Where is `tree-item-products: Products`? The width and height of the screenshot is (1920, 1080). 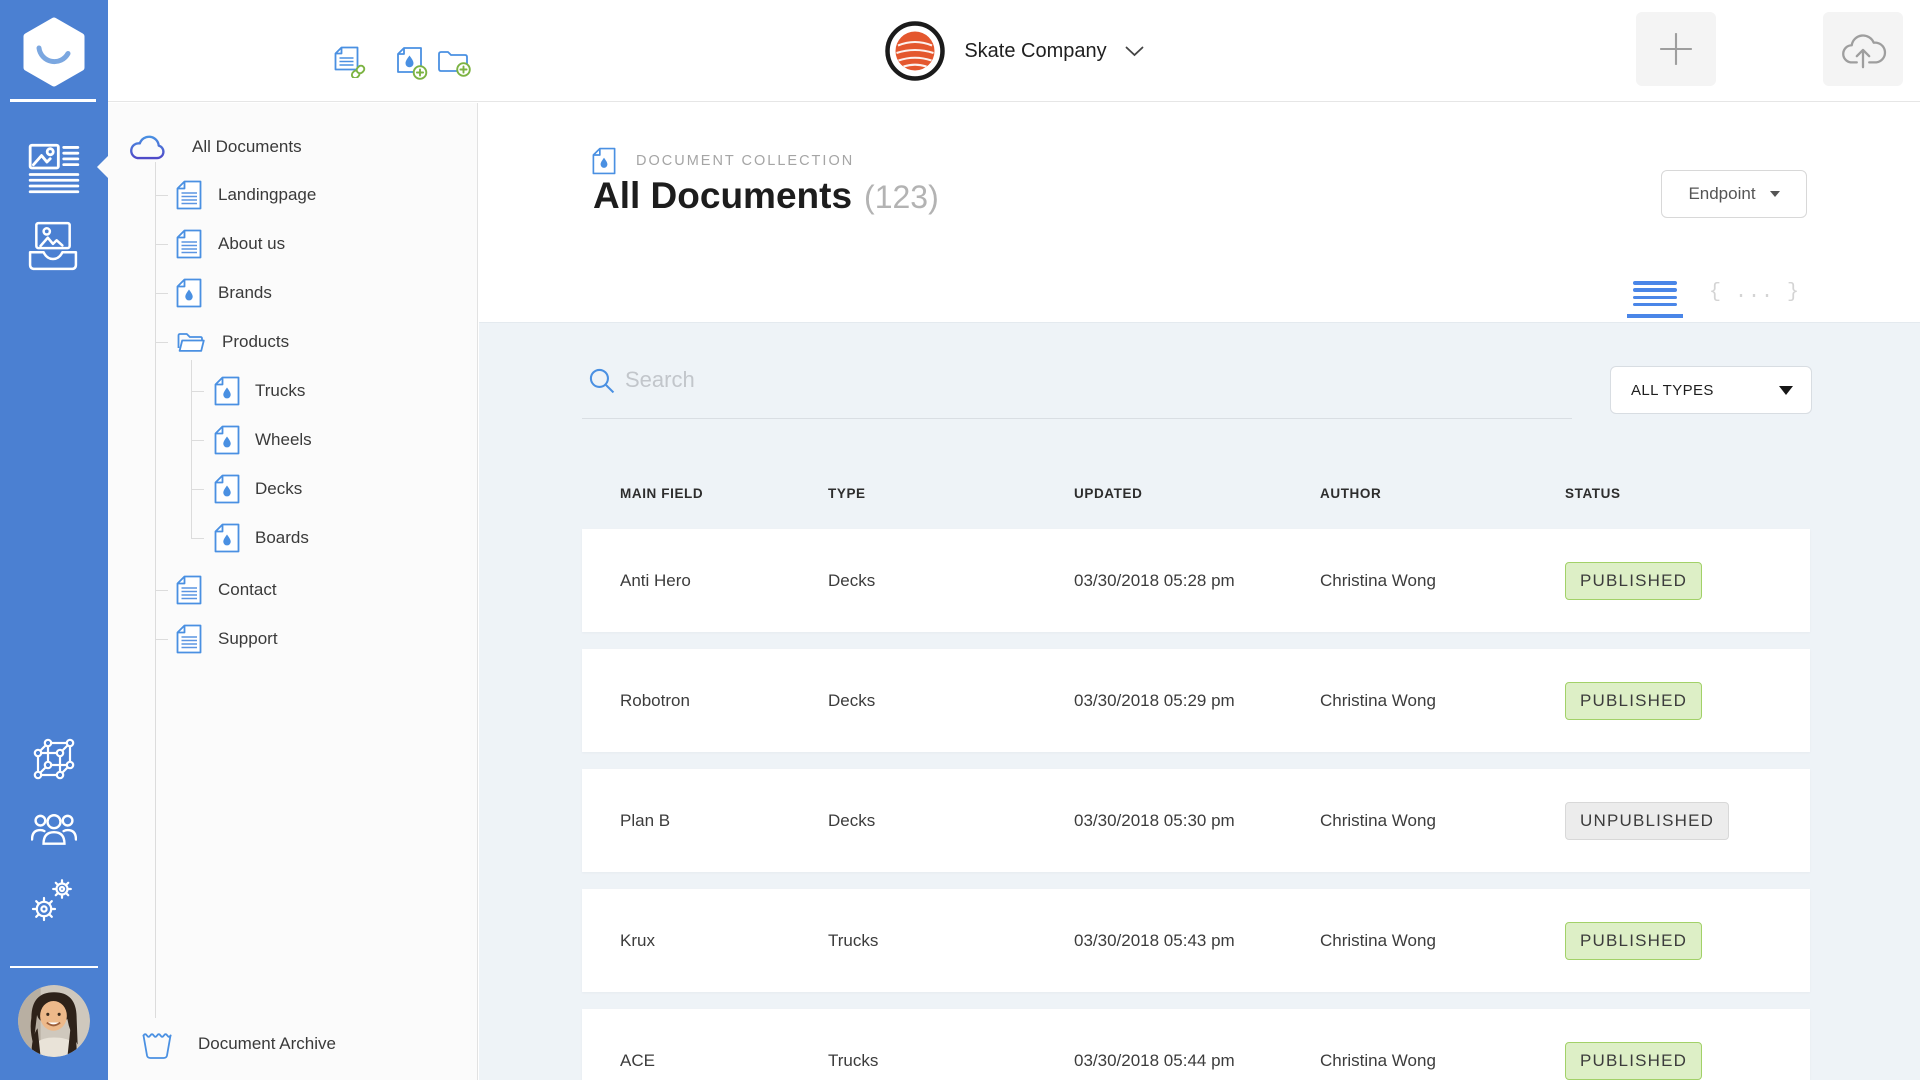 tree-item-products: Products is located at coordinates (222, 342).